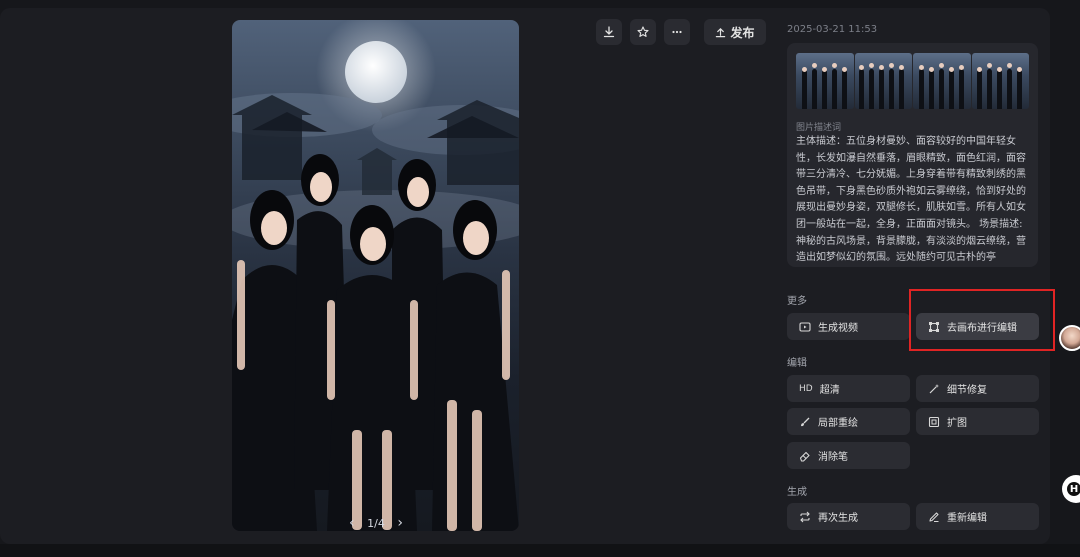 The image size is (1080, 557). What do you see at coordinates (805, 422) in the screenshot?
I see `brush-icon` at bounding box center [805, 422].